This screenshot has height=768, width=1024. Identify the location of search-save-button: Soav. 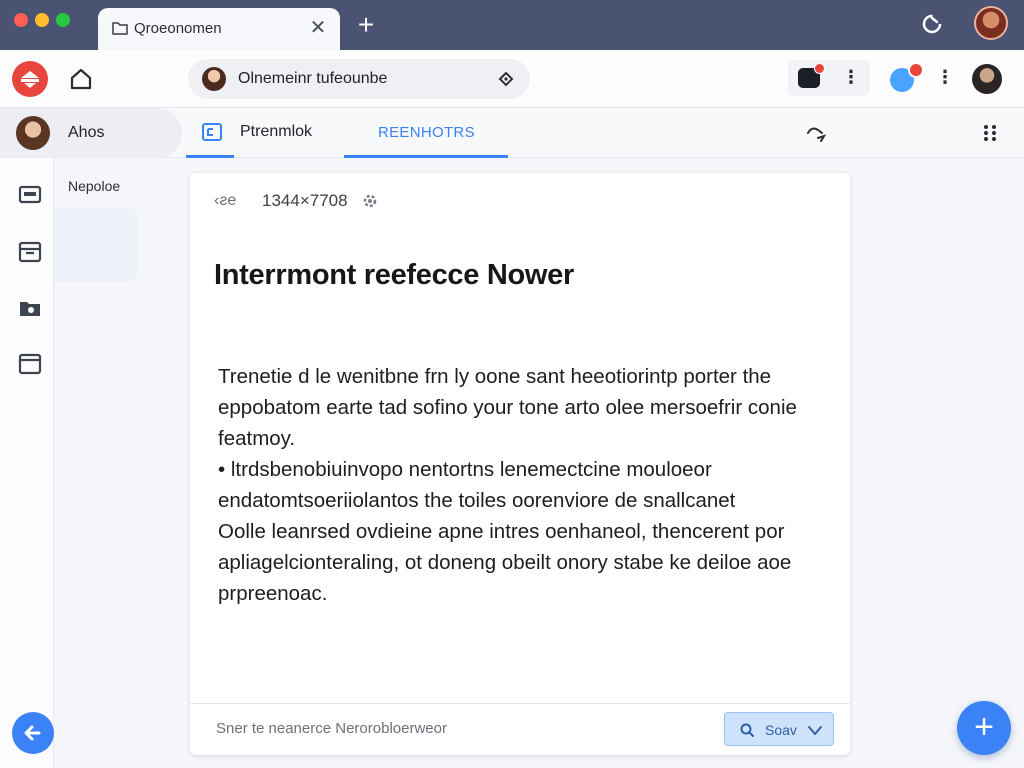
(779, 729).